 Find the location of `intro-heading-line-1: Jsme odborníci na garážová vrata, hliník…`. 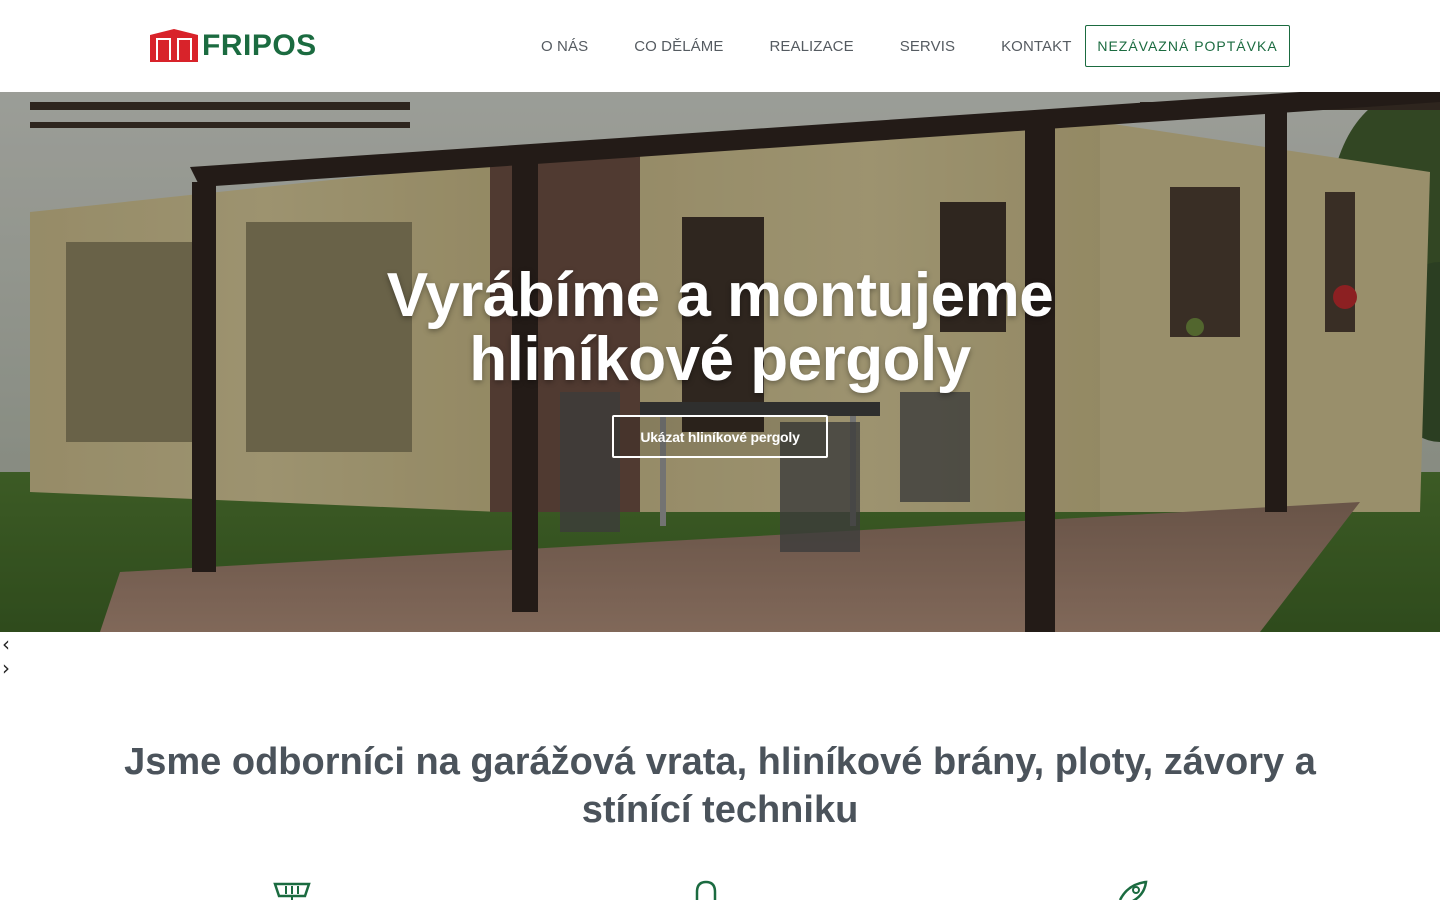

intro-heading-line-1: Jsme odborníci na garážová vrata, hliník… is located at coordinates (720, 762).